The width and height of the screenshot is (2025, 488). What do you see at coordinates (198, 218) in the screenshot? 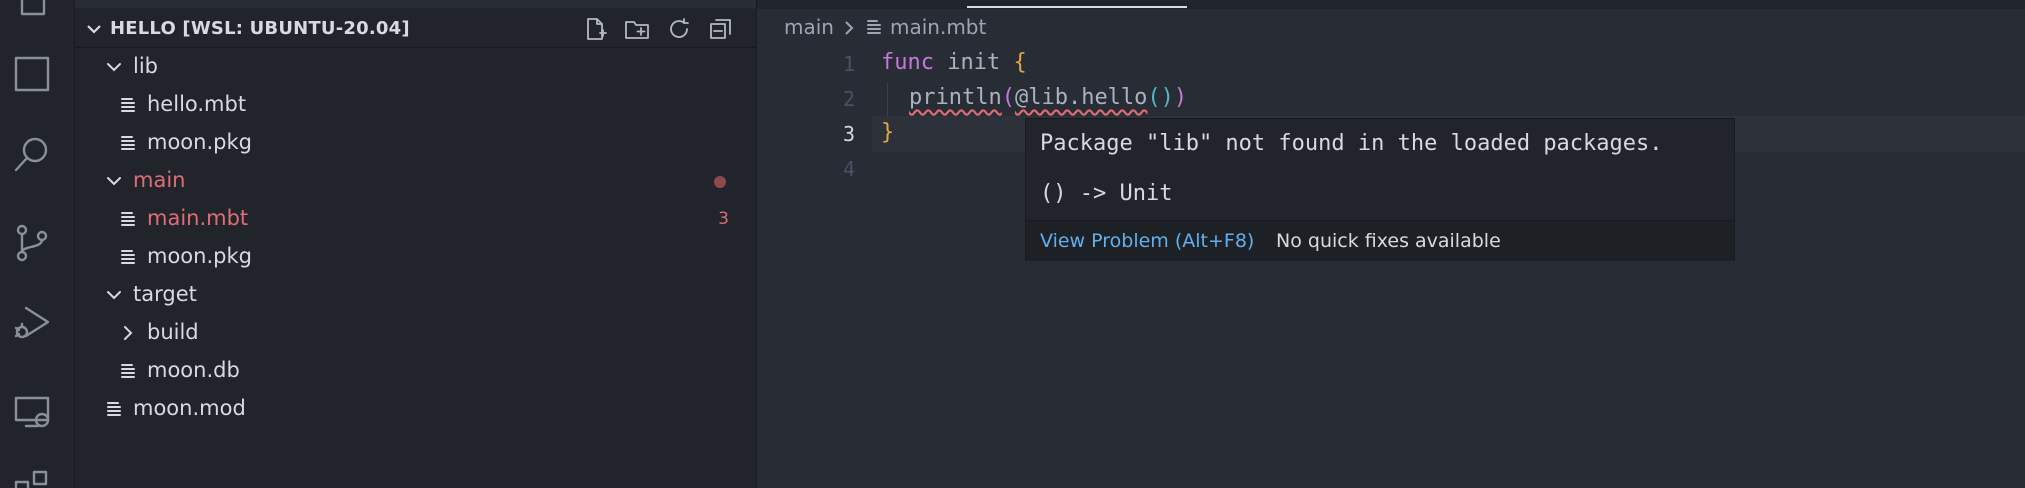
I see `tree-item-label: main.mbt` at bounding box center [198, 218].